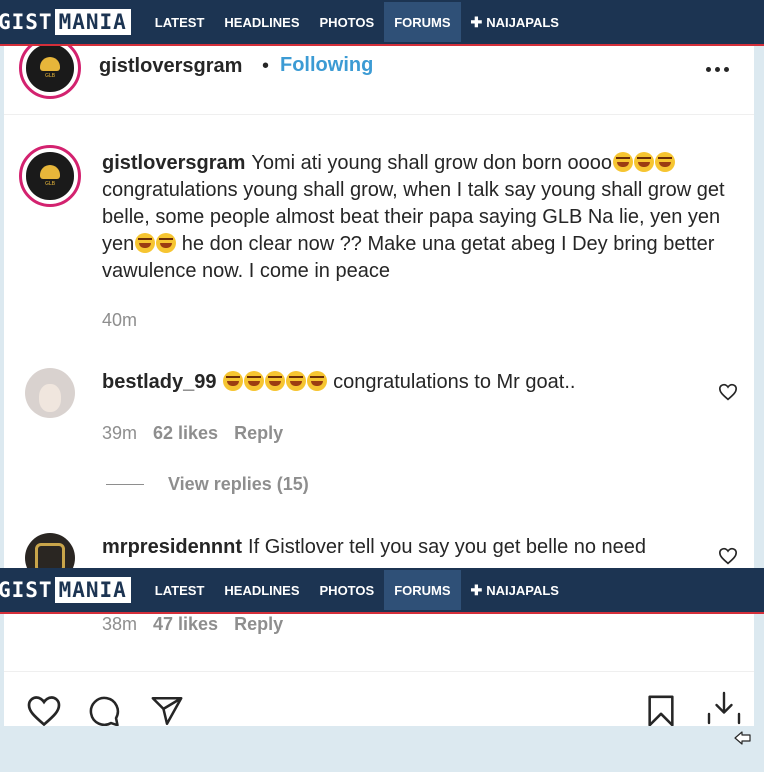  Describe the element at coordinates (379, 671) in the screenshot. I see `actions-divider` at that location.